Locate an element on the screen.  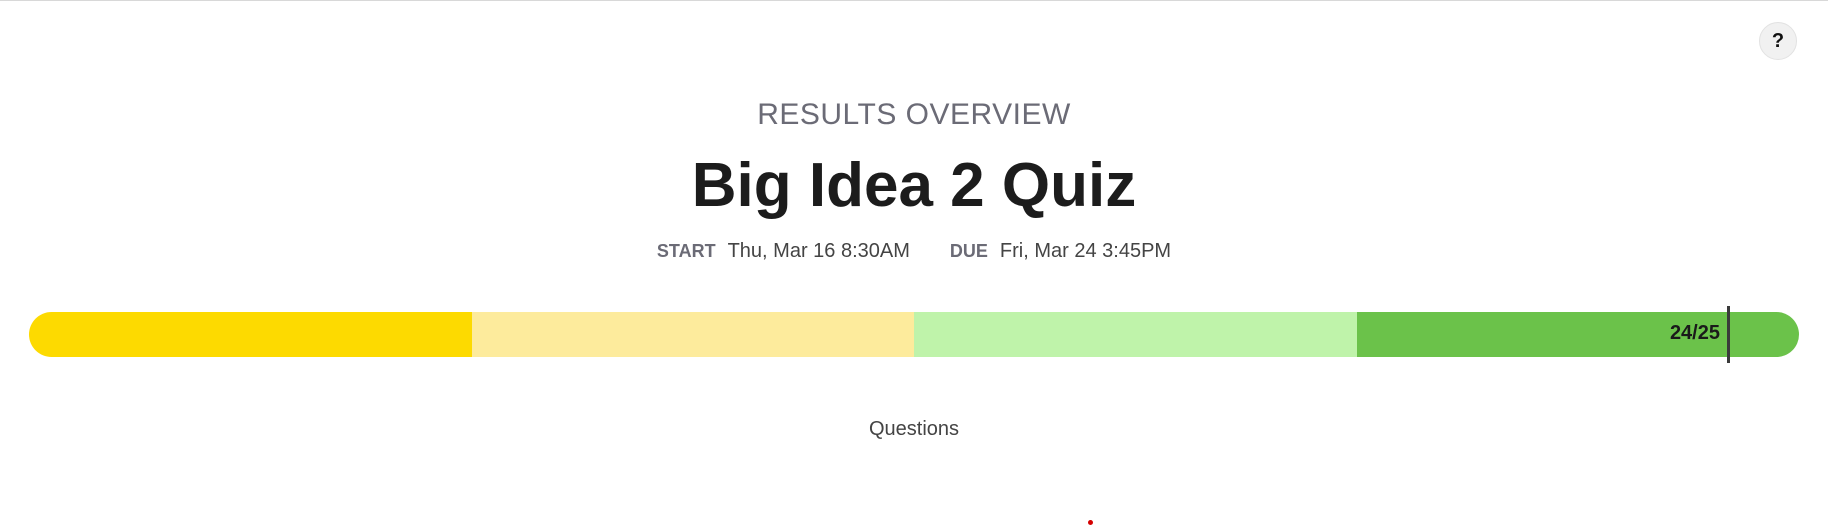
cursor-dot is located at coordinates (1090, 522).